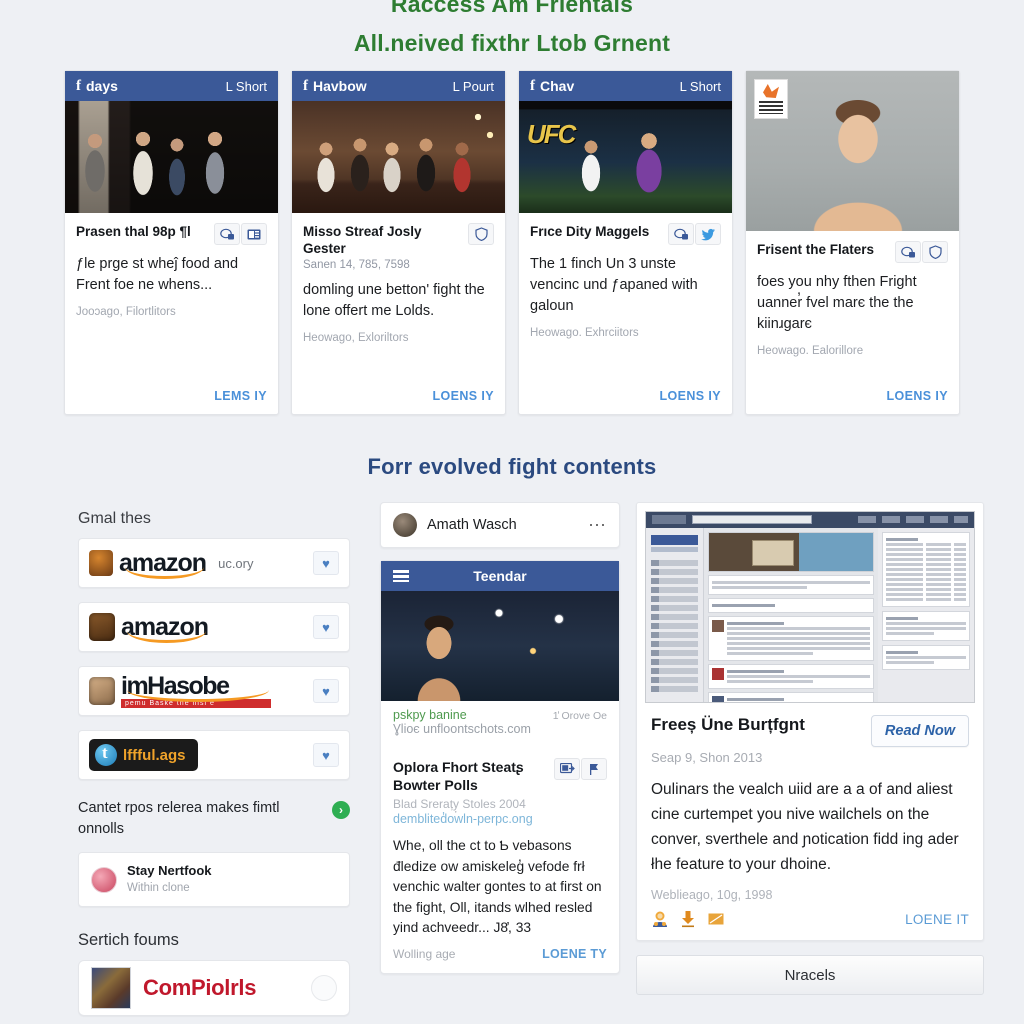  What do you see at coordinates (458, 776) in the screenshot?
I see `post-title: Oplora Fhort Steatʂ Bowter Polls` at bounding box center [458, 776].